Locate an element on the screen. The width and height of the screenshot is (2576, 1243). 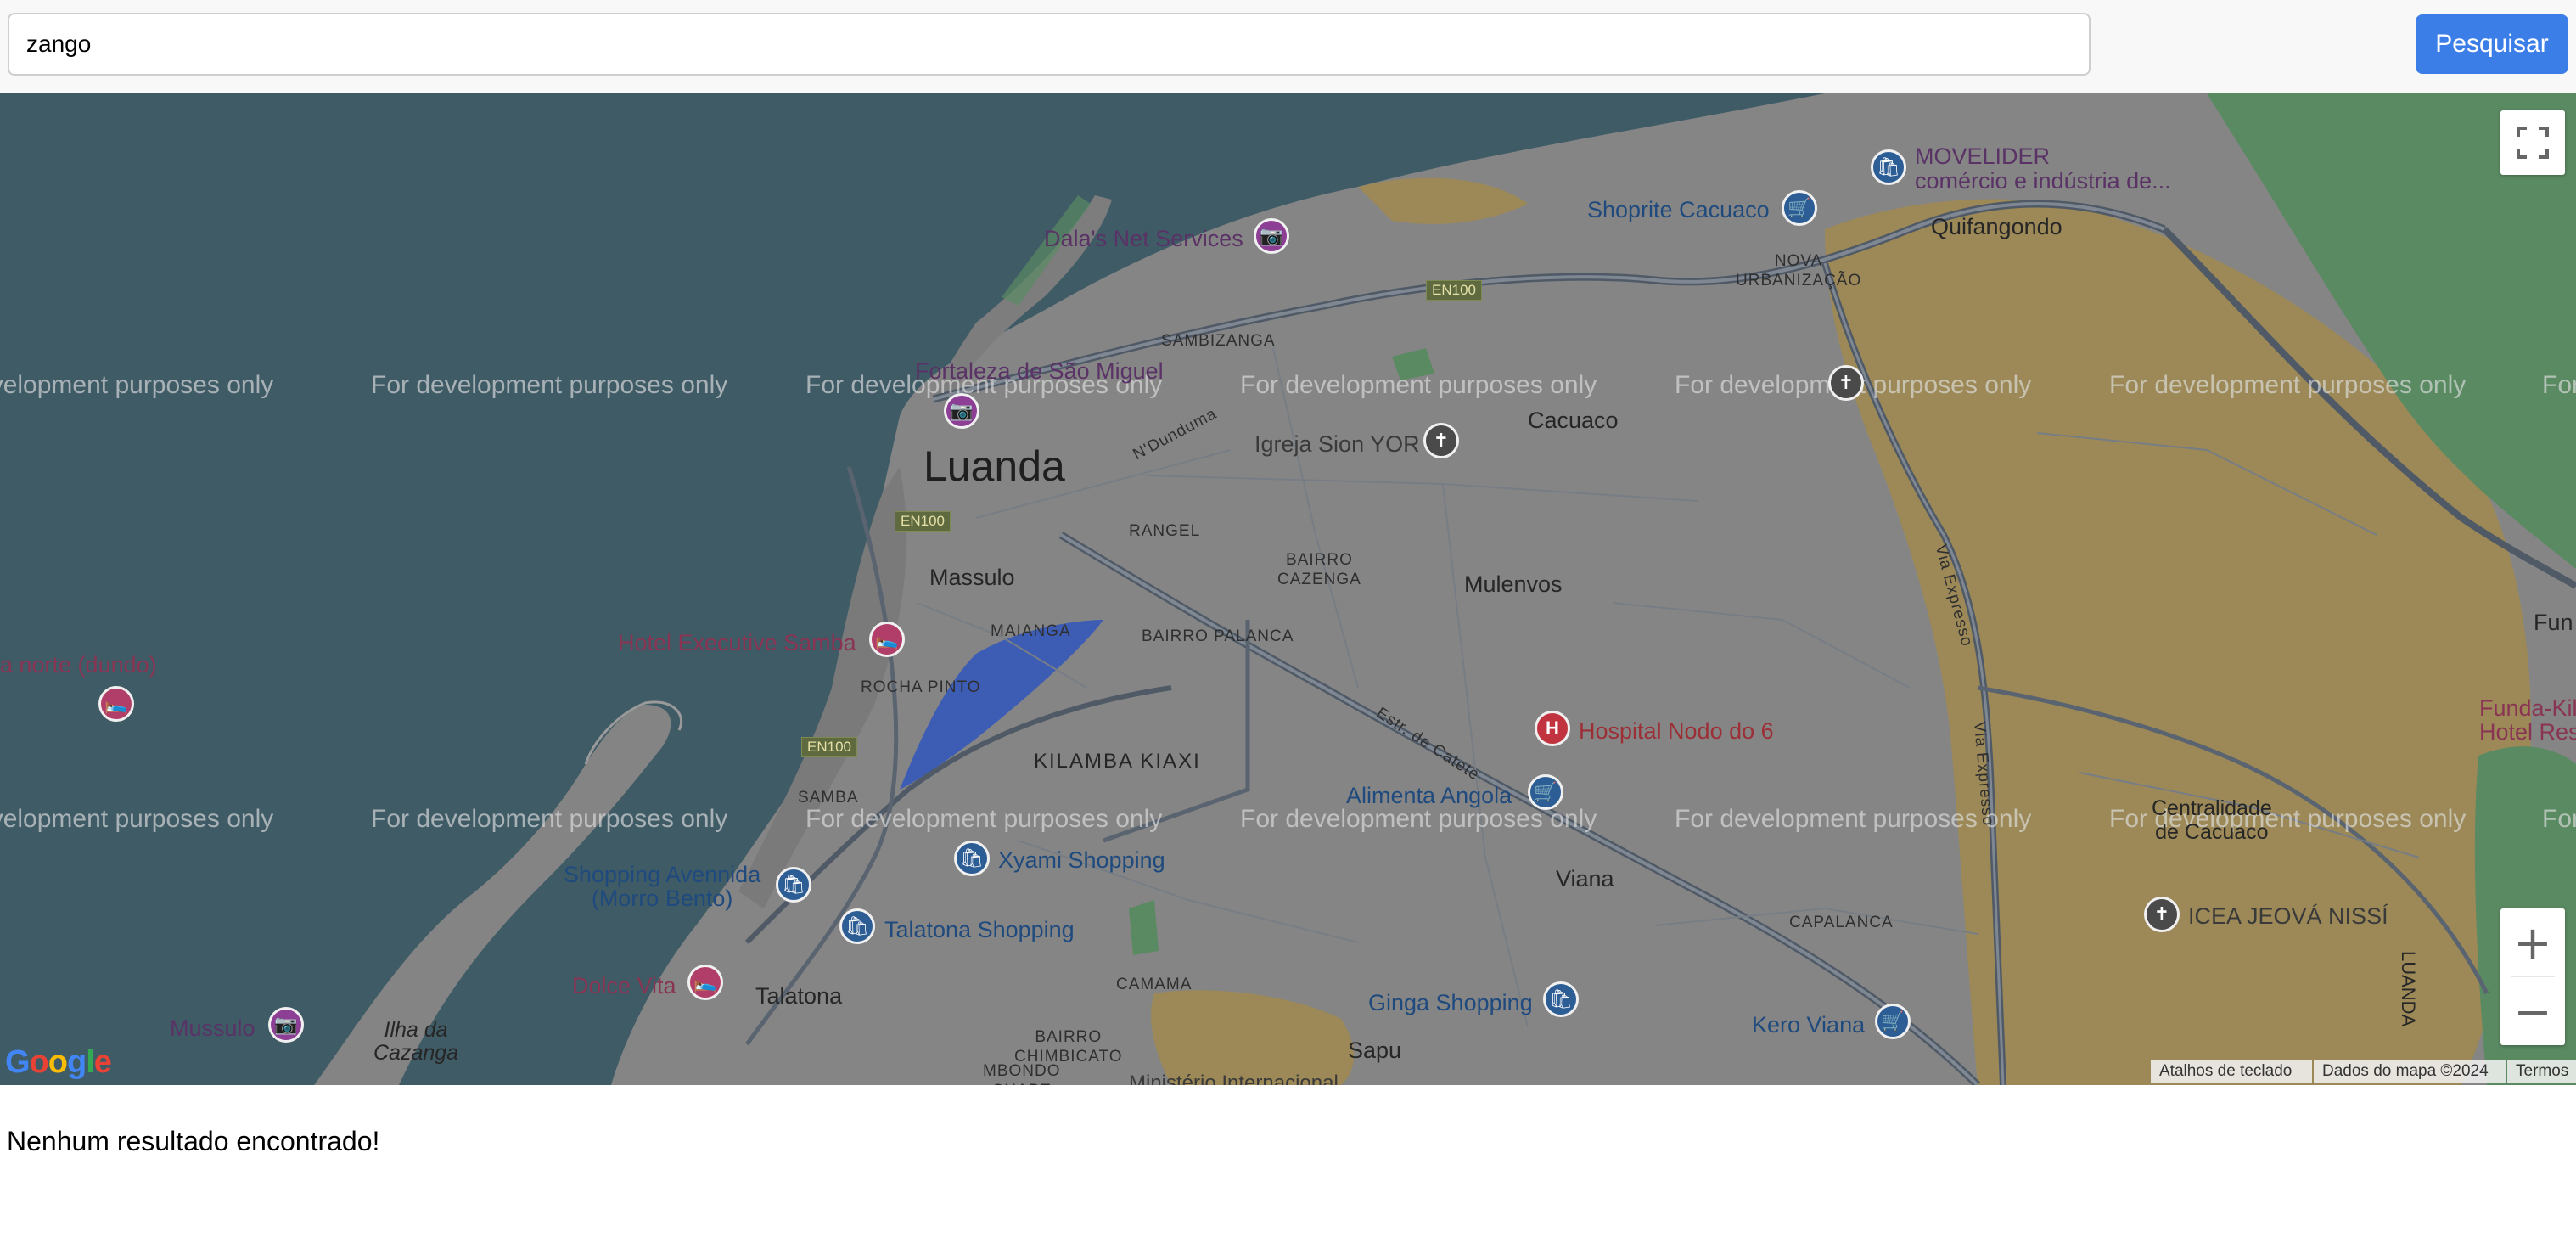
area-label-rangel: RANGEL is located at coordinates (1165, 531).